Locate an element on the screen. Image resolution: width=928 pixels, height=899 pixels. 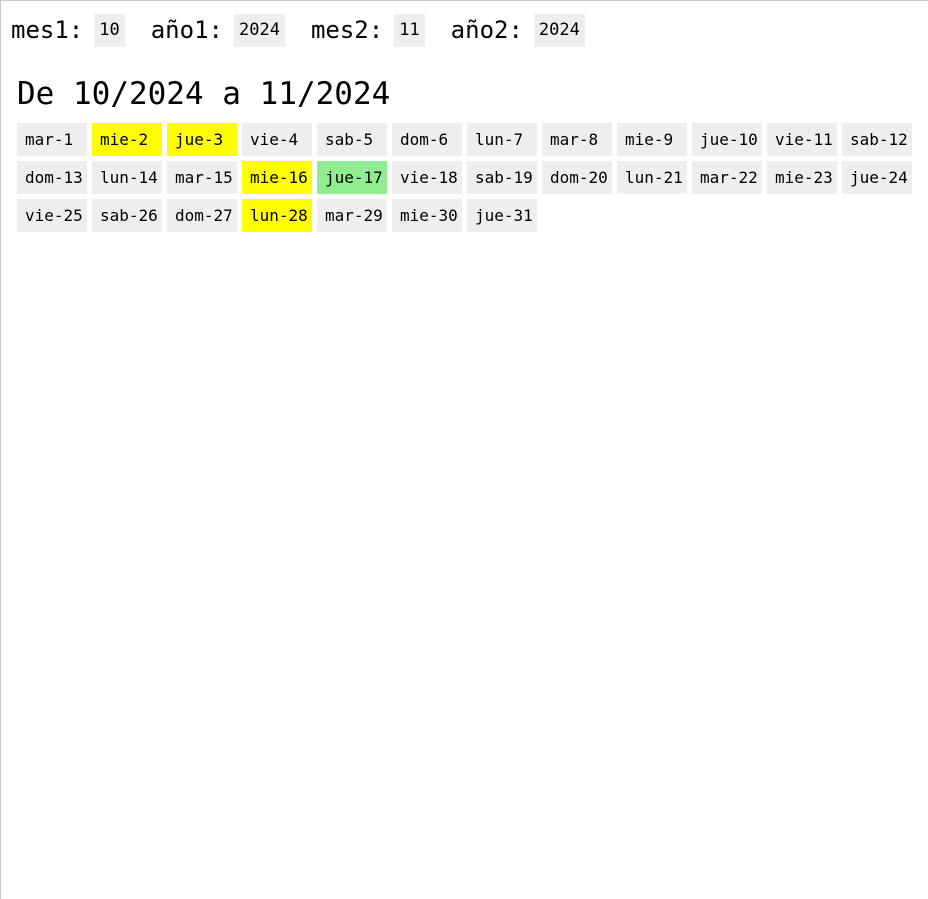
day-cell: dom-6 is located at coordinates (427, 139).